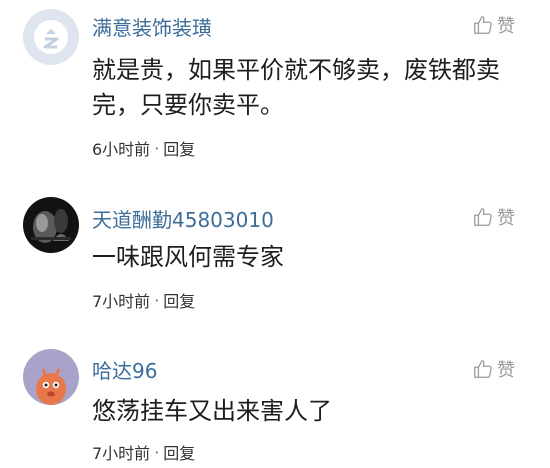  I want to click on cartoon-avatar, so click(51, 377).